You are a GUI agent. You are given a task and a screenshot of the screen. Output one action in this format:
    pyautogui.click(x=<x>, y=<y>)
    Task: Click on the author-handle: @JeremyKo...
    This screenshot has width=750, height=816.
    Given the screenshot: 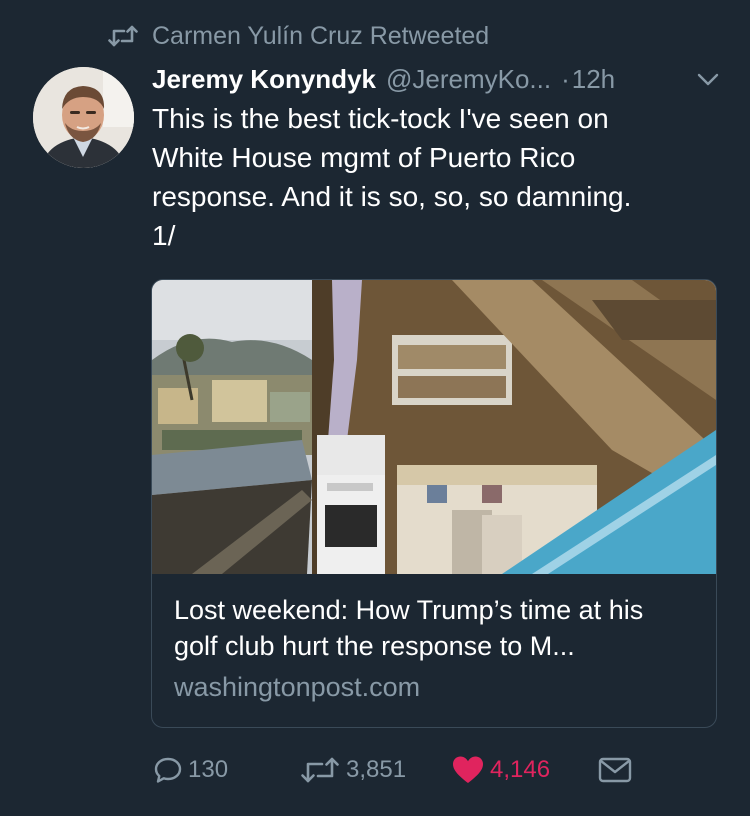 What is the action you would take?
    pyautogui.click(x=468, y=79)
    